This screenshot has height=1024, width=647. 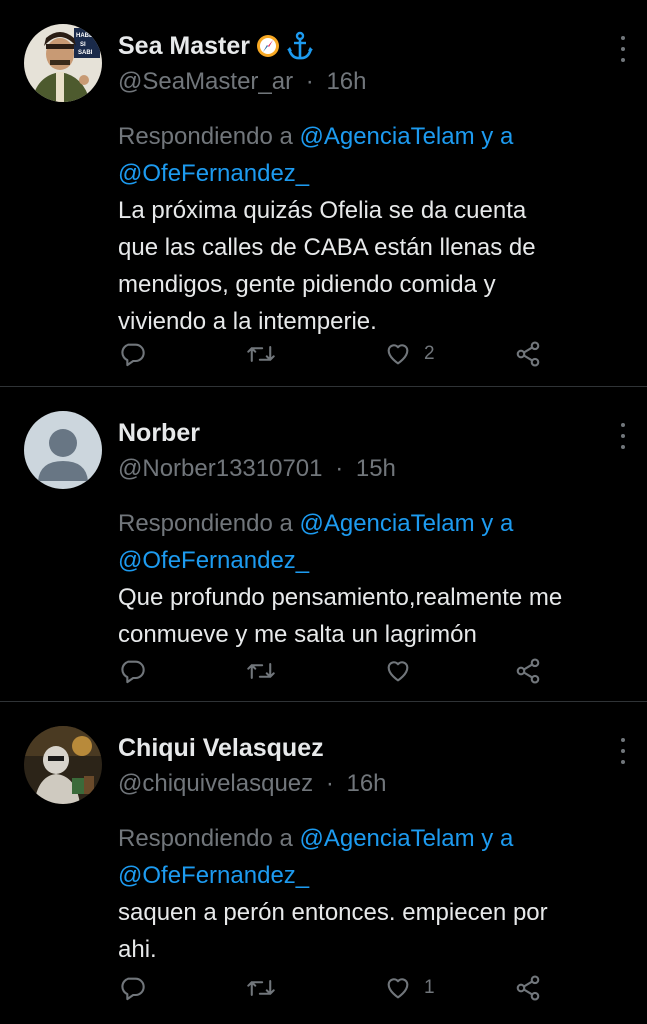 I want to click on svg-text: HABL, so click(x=84, y=36).